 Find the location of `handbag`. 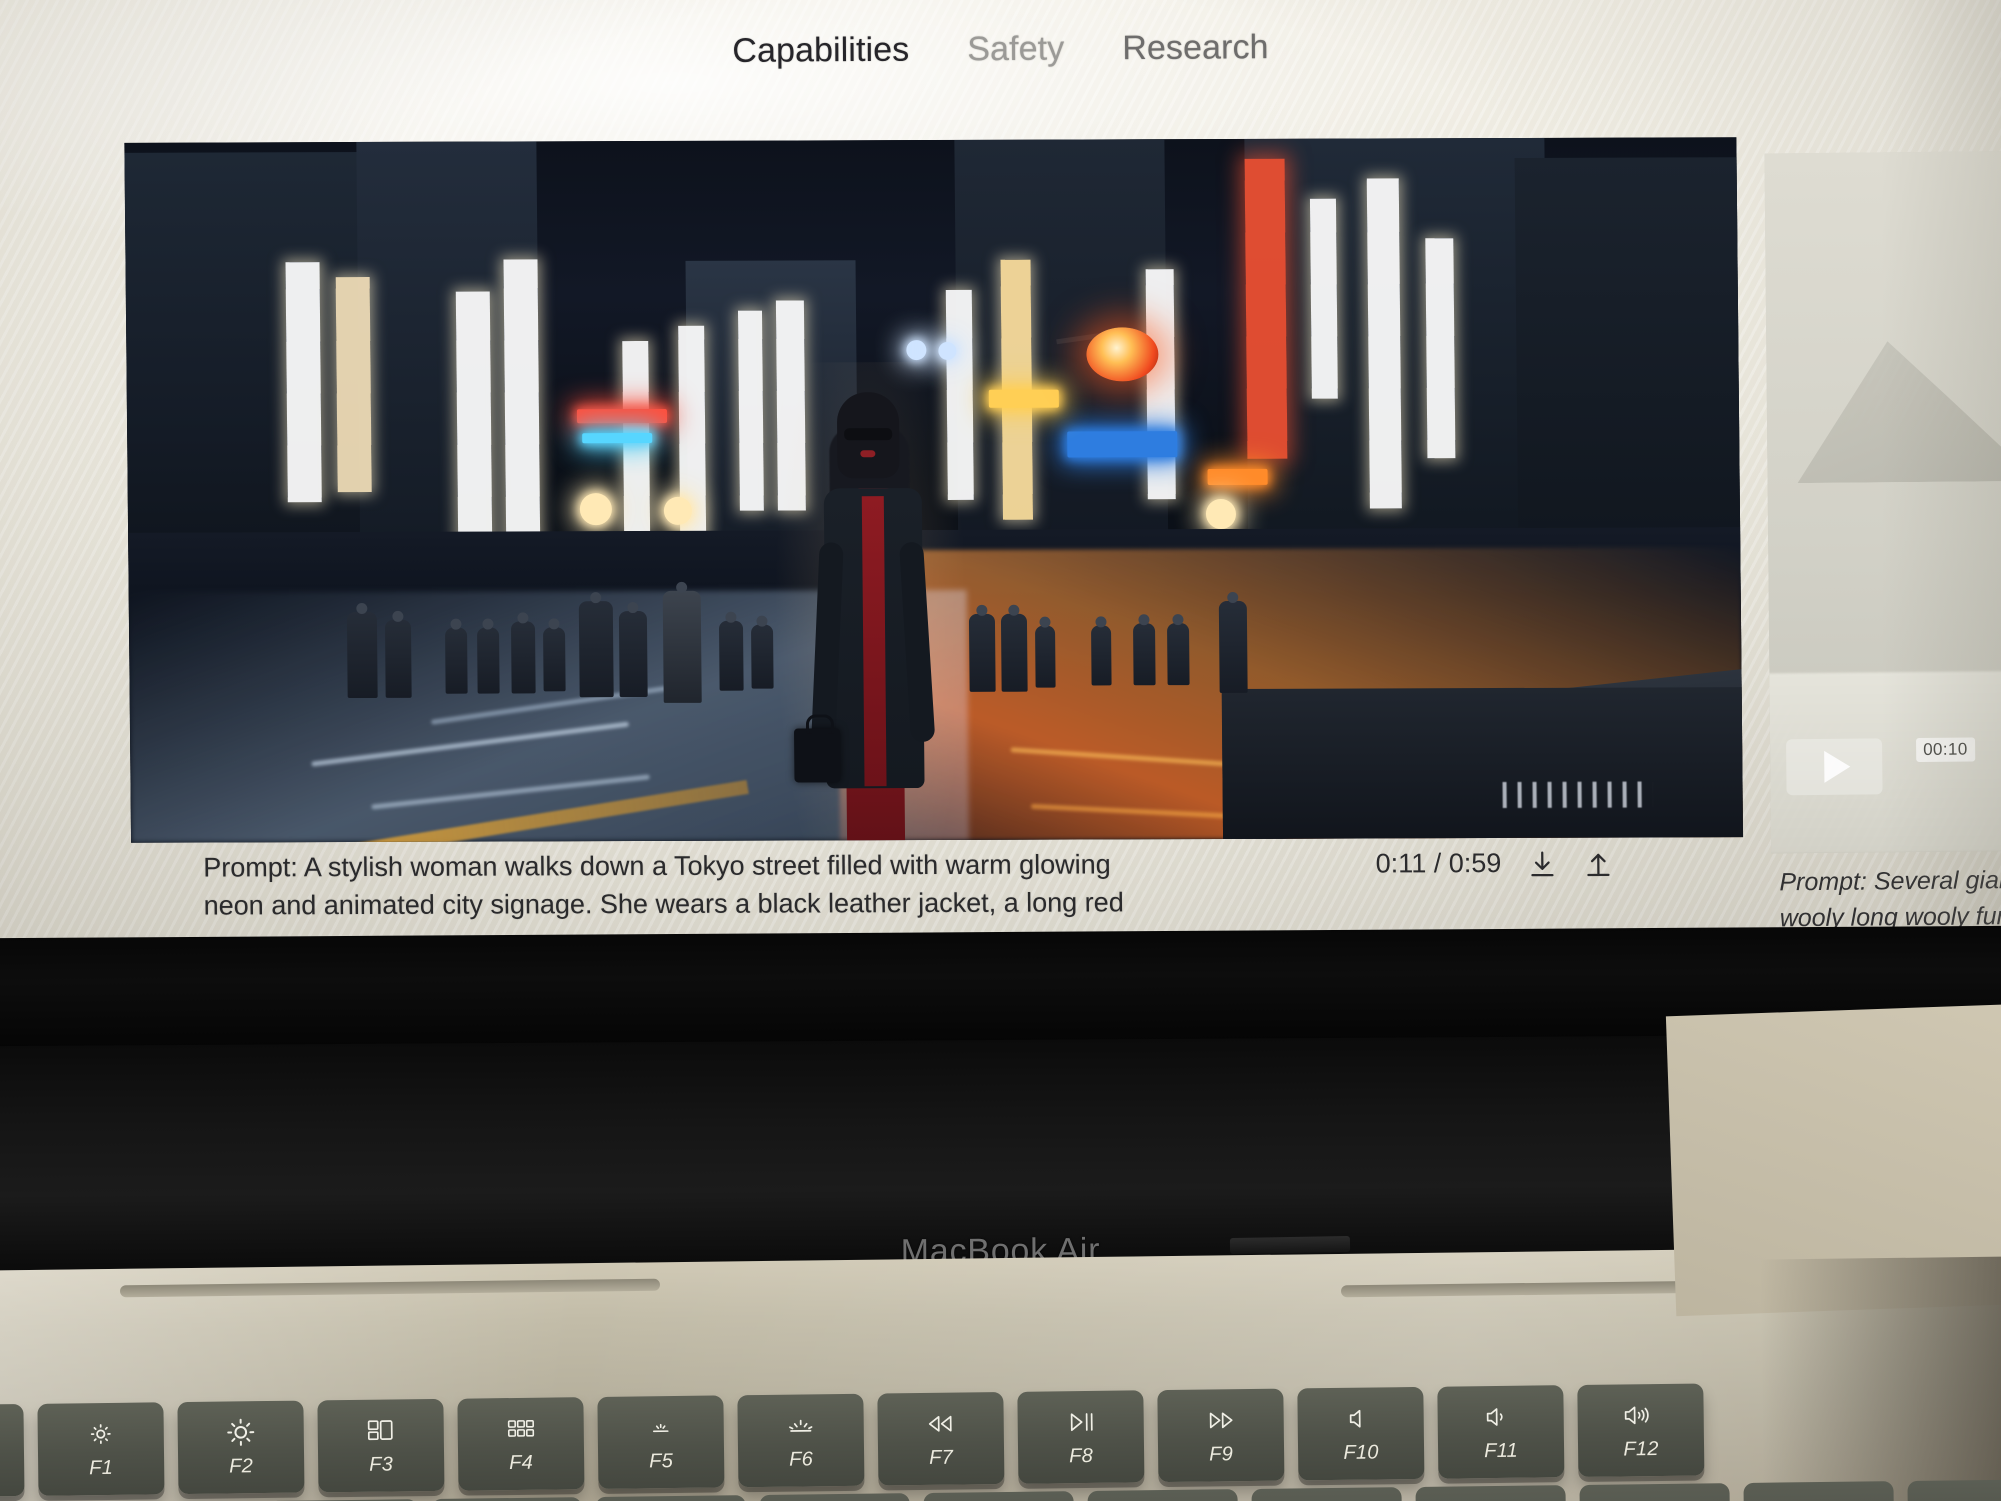

handbag is located at coordinates (817, 755).